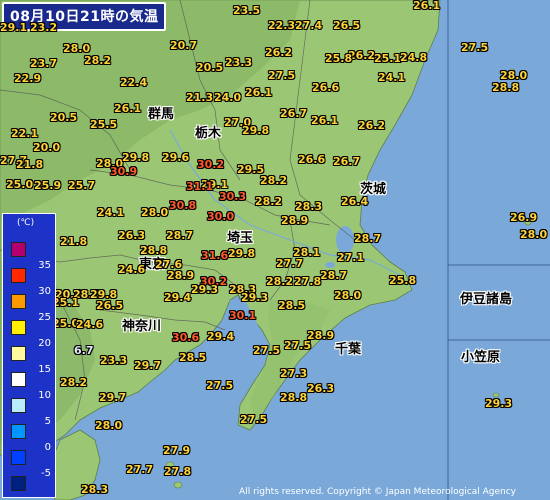 This screenshot has height=500, width=550. I want to click on temperature-reading: 23.5, so click(247, 10).